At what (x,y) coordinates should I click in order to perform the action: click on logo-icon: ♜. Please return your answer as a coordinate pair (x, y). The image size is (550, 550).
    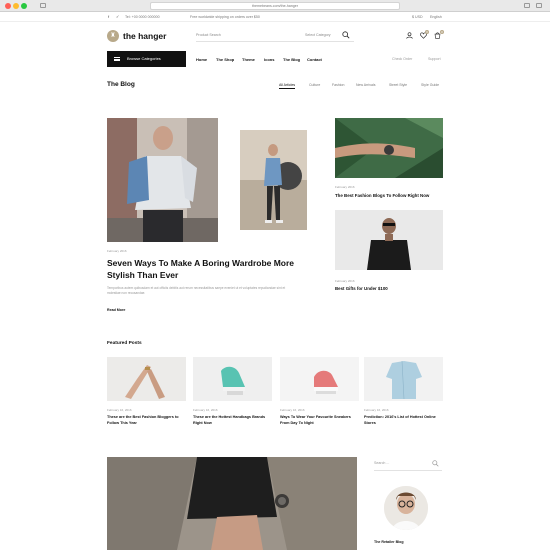
    Looking at the image, I should click on (113, 36).